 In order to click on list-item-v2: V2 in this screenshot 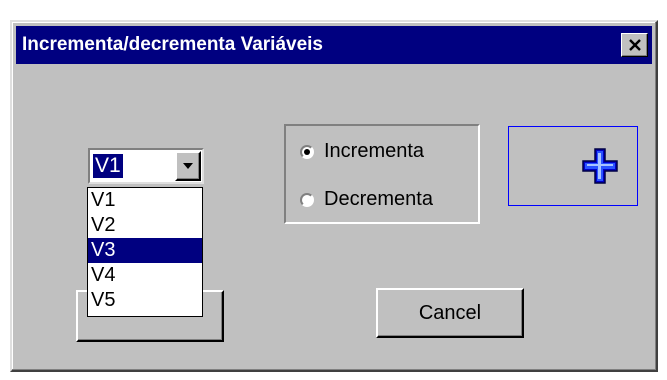, I will do `click(145, 225)`.